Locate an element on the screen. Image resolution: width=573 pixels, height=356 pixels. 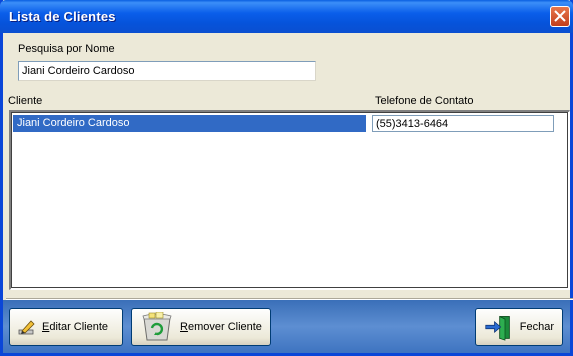
window-close-button is located at coordinates (560, 16).